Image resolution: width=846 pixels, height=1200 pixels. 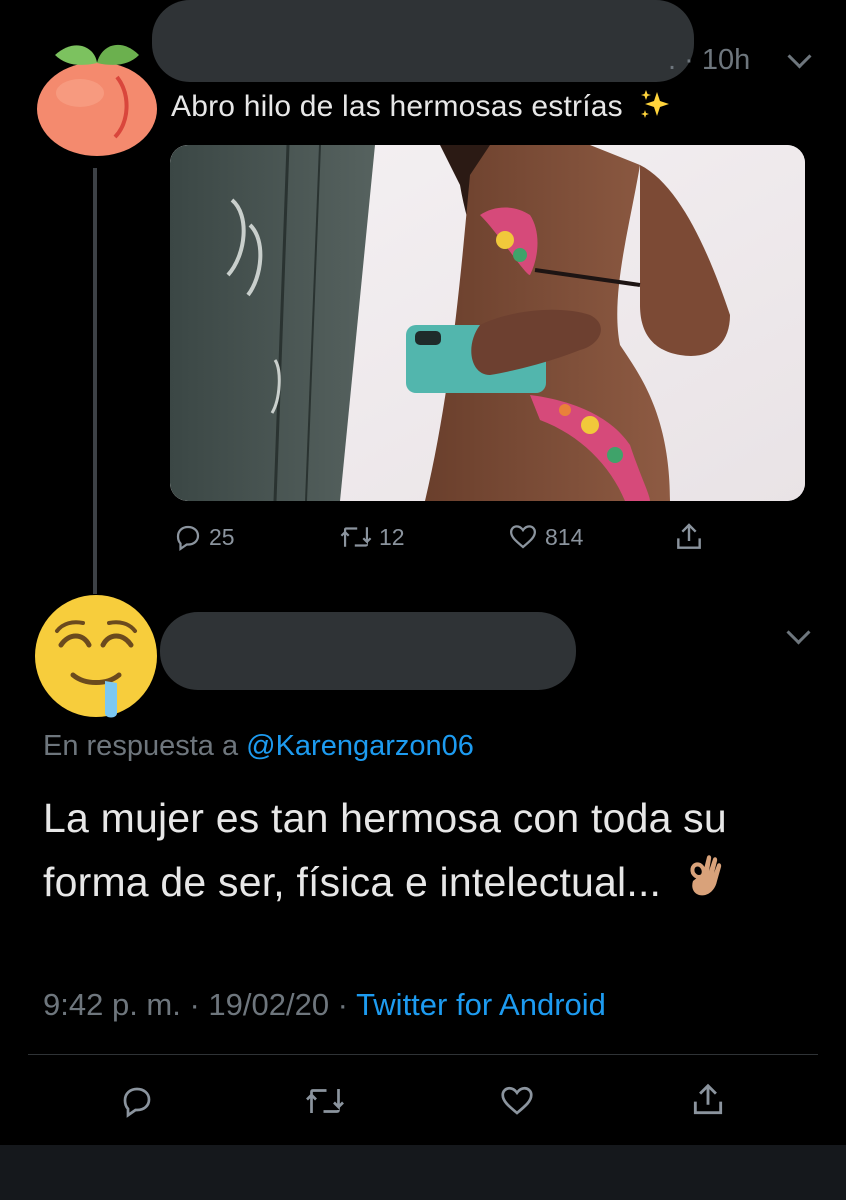 I want to click on reply-count: 25, so click(x=222, y=536).